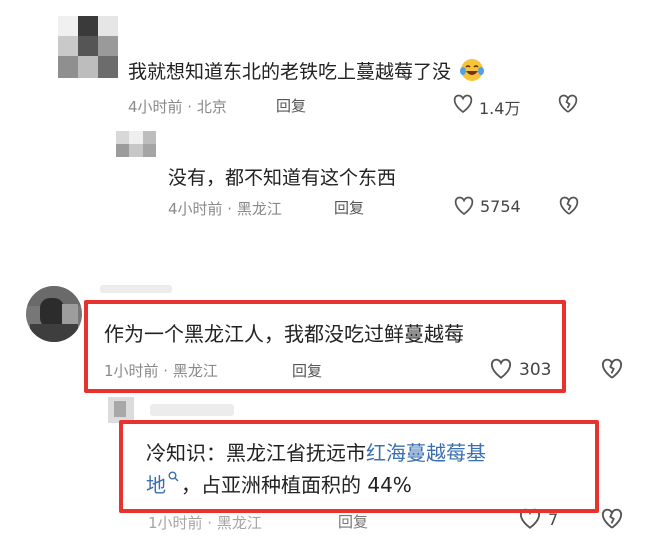 The image size is (672, 558). What do you see at coordinates (282, 178) in the screenshot?
I see `comment-text: 没有，都不知道有这个东西` at bounding box center [282, 178].